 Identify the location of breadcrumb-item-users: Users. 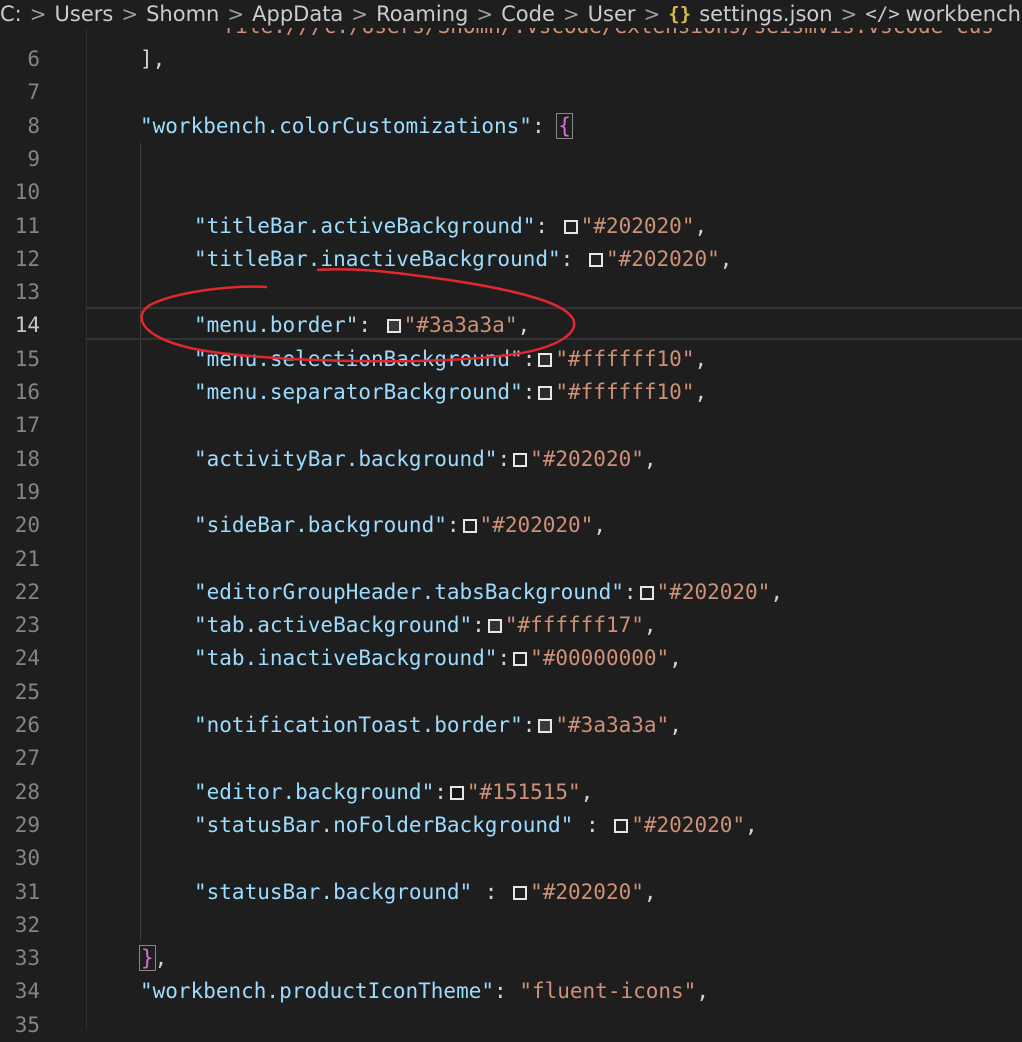
(84, 14).